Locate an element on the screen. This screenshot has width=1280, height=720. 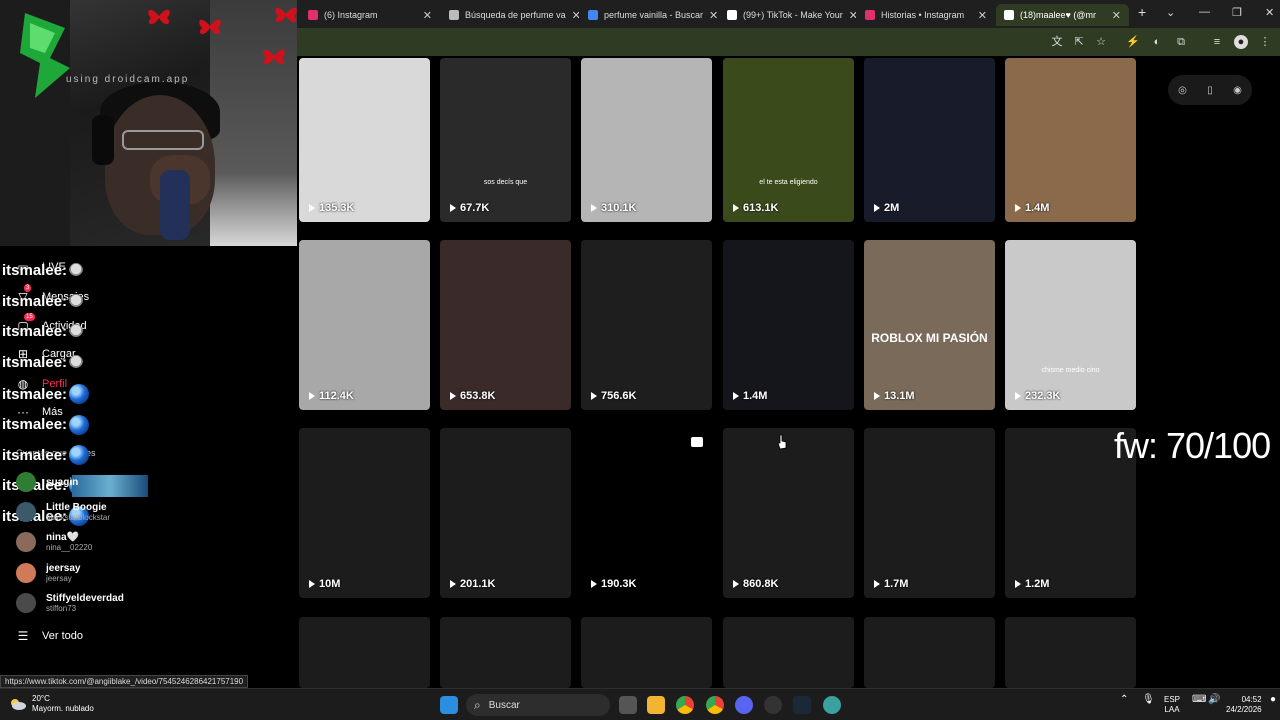
browser-tab: (99+) TikTok - Make Your ✕ is located at coordinates (787, 15).